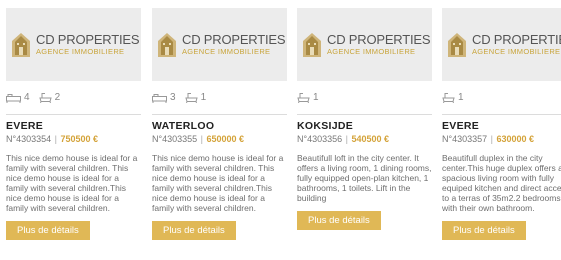  Describe the element at coordinates (225, 139) in the screenshot. I see `property-price: 650000 €` at that location.